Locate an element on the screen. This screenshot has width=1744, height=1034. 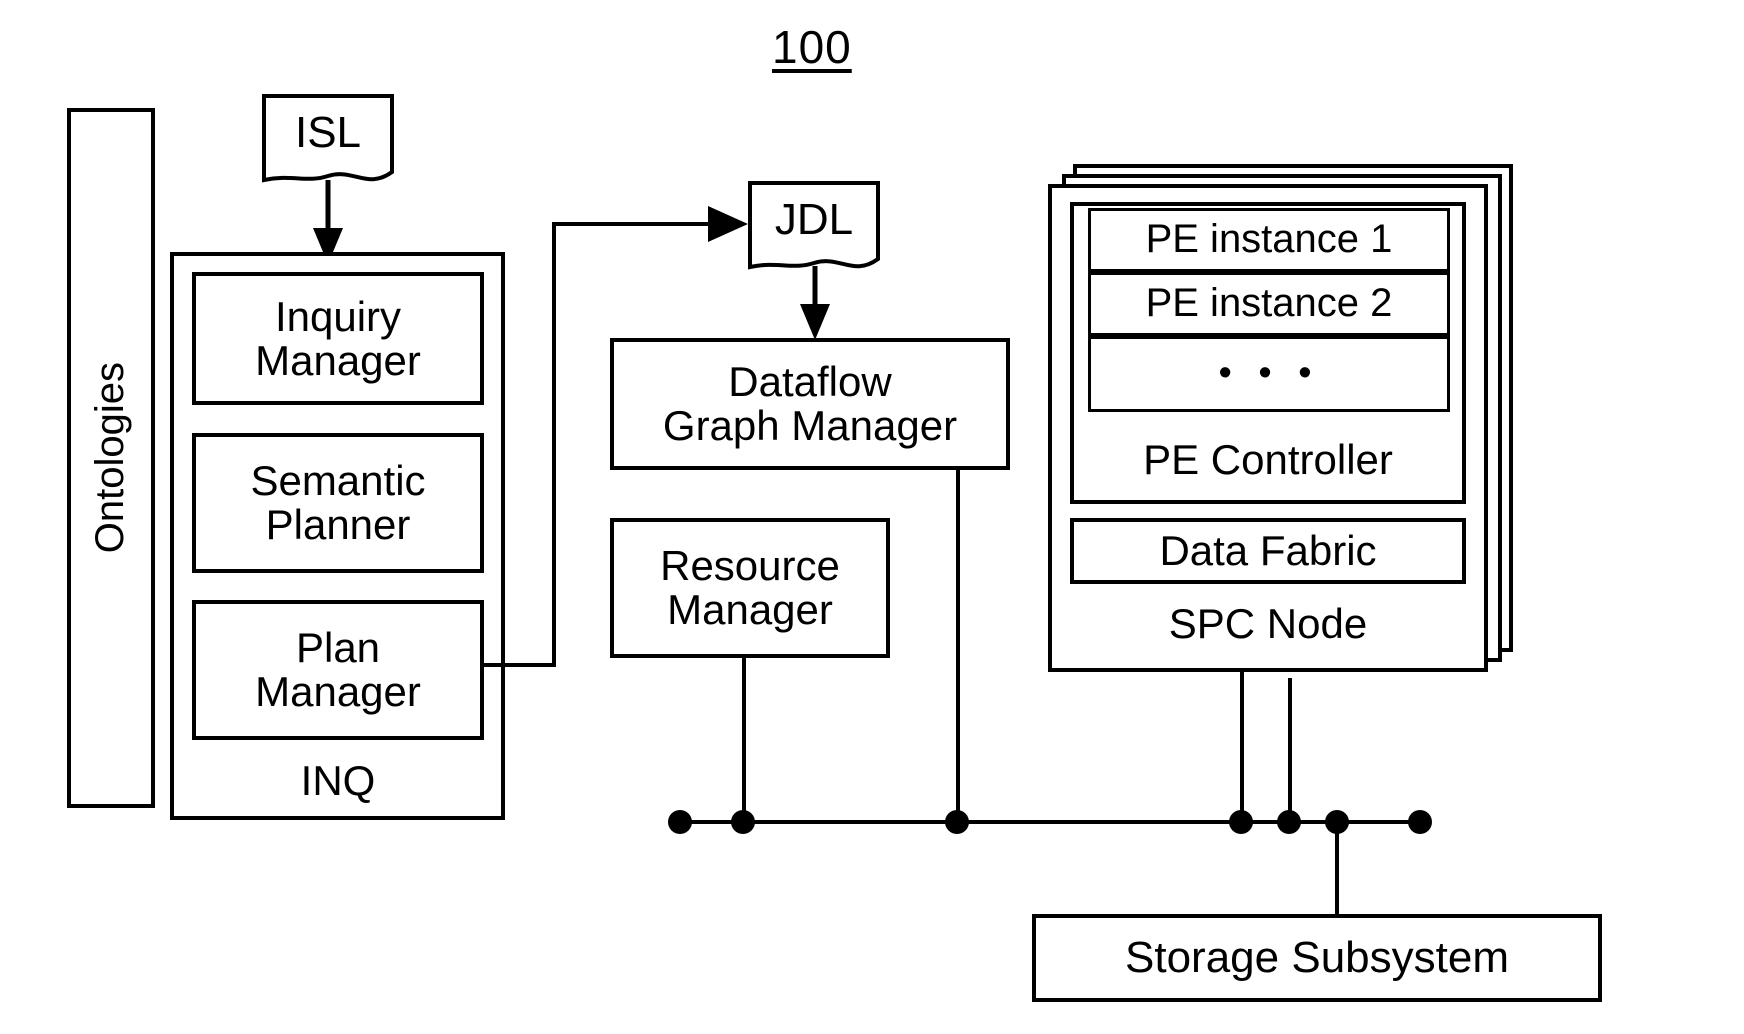
ontologies-box: Ontologies is located at coordinates (111, 458).